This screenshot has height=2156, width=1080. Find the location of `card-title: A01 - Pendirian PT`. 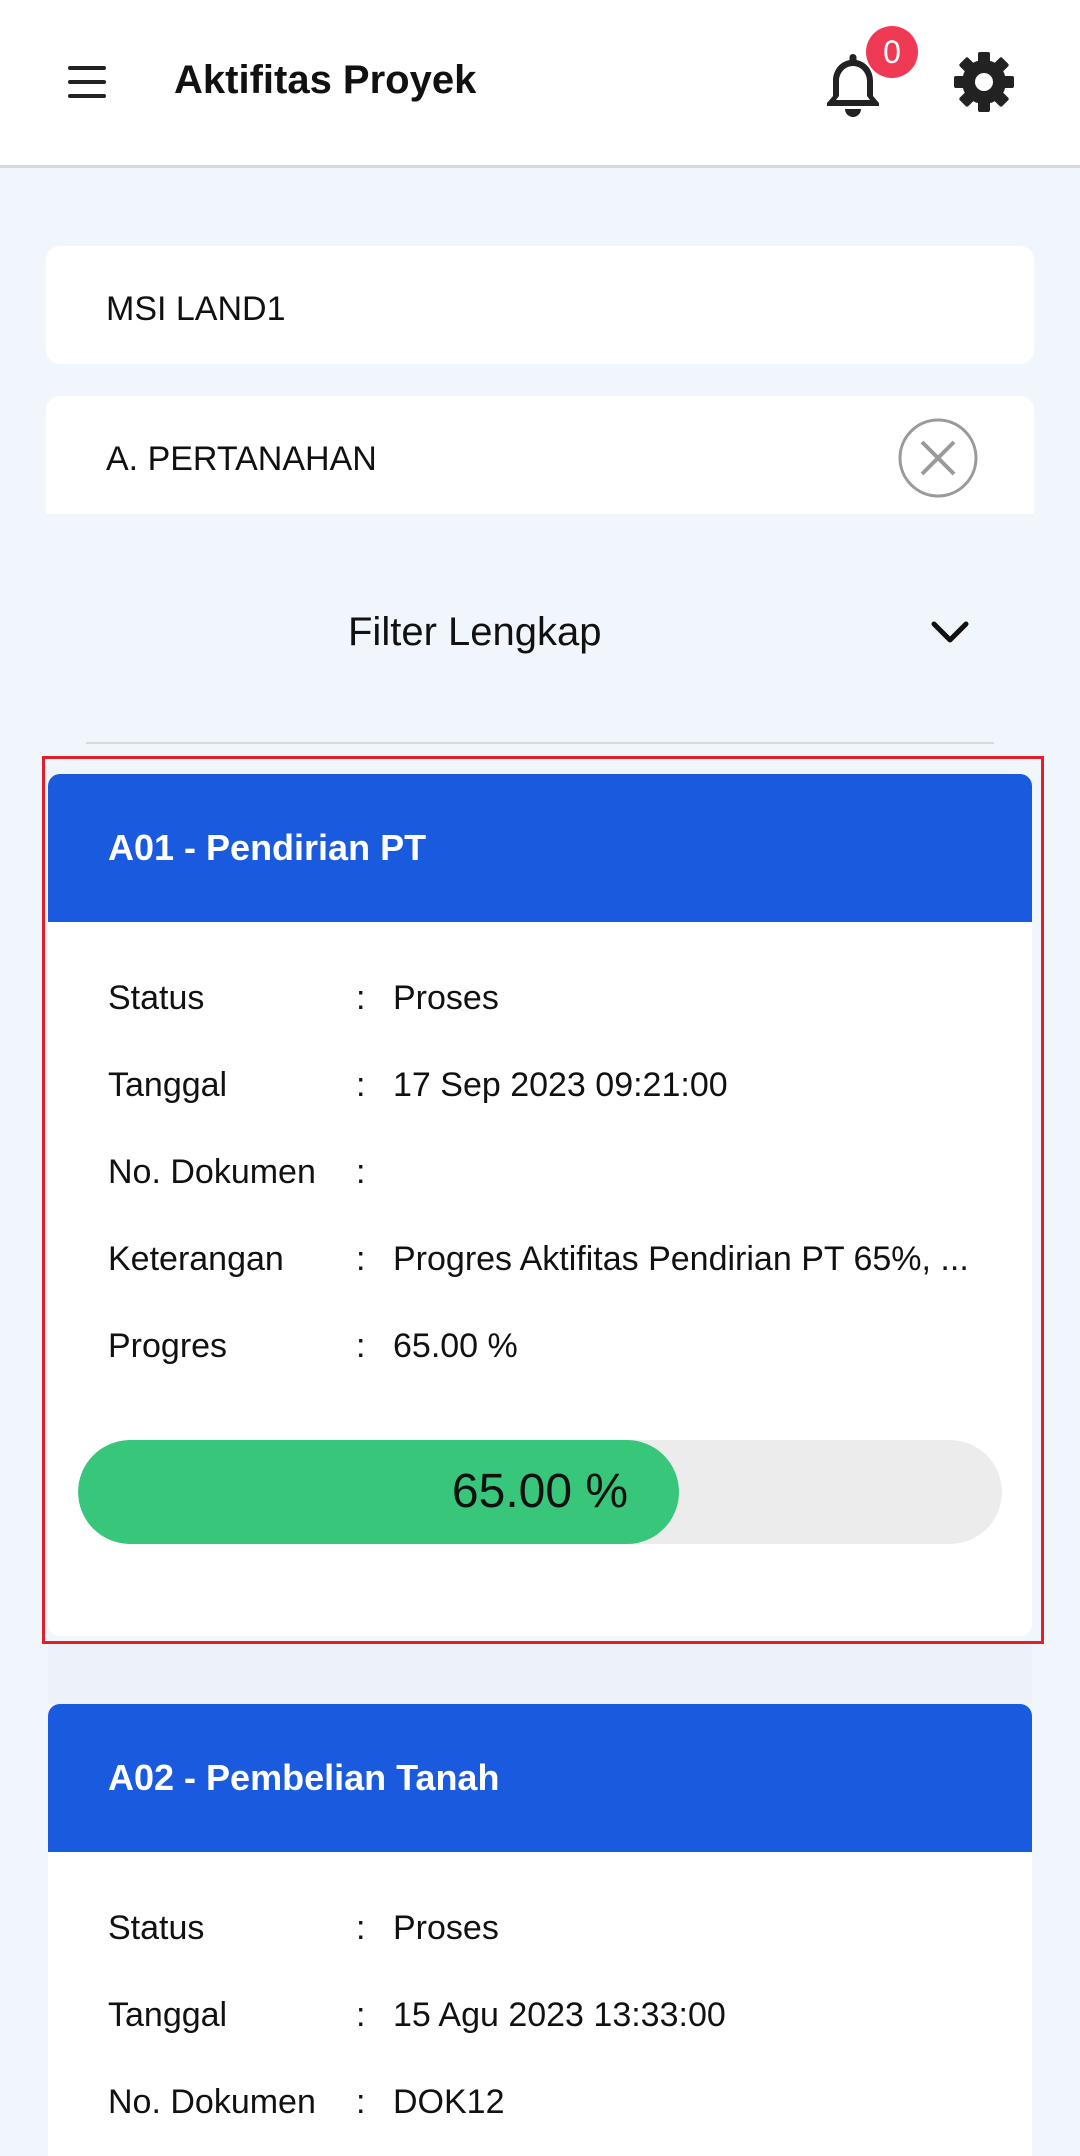

card-title: A01 - Pendirian PT is located at coordinates (540, 848).